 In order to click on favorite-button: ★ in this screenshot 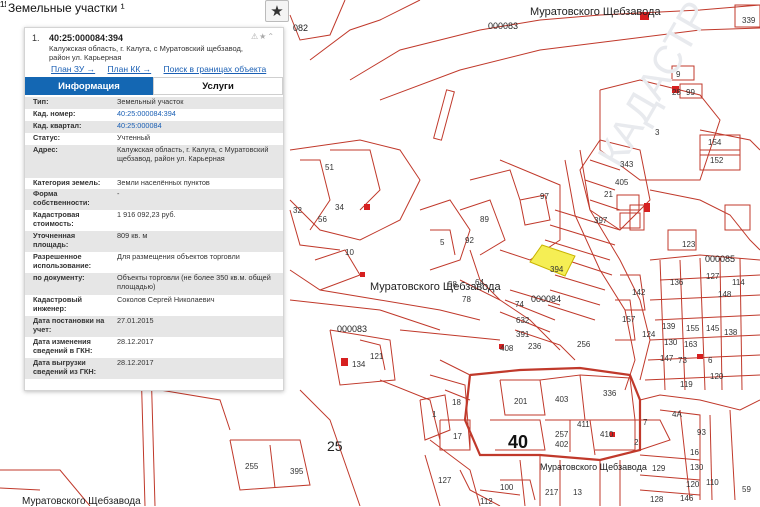, I will do `click(277, 11)`.